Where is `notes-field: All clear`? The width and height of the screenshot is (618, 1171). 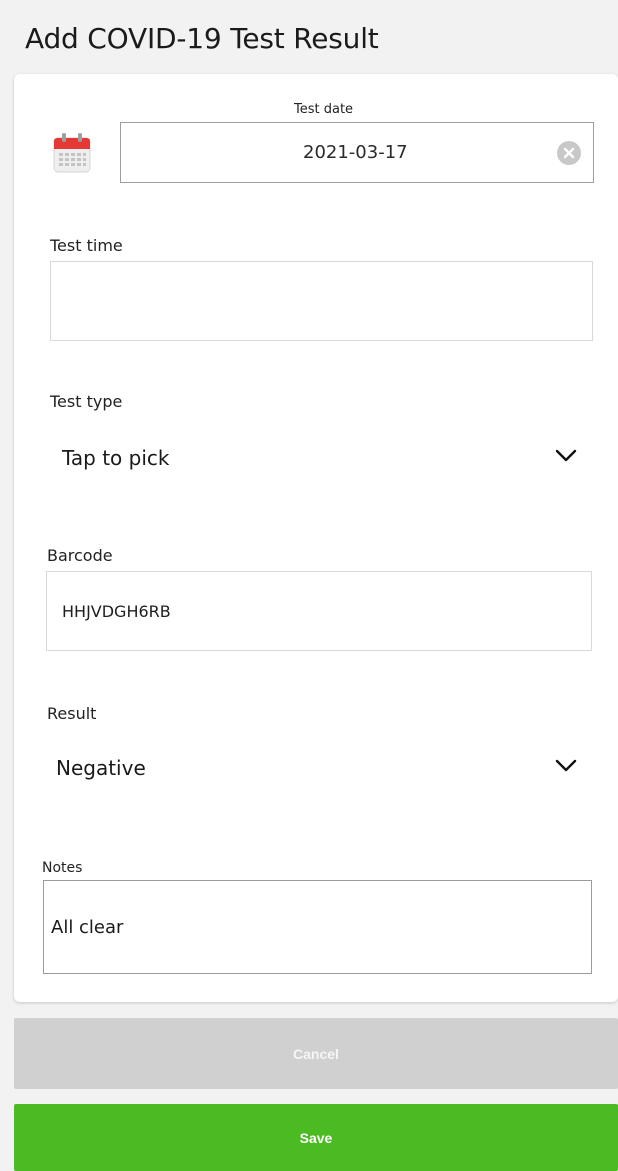 notes-field: All clear is located at coordinates (317, 927).